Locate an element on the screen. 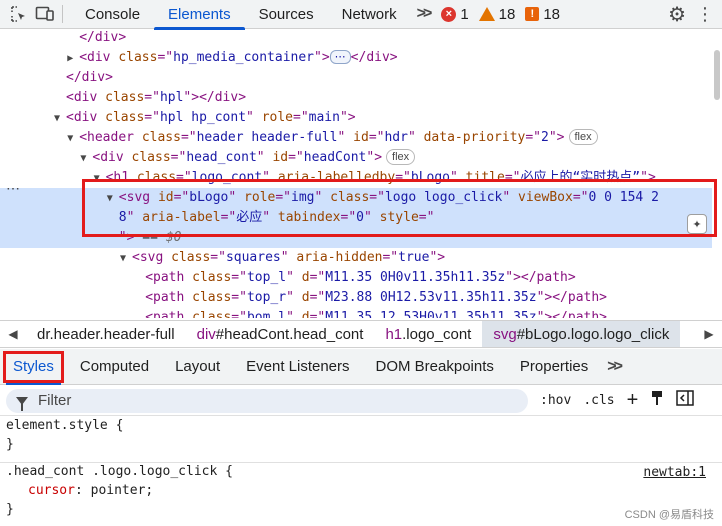 This screenshot has width=722, height=526. dom-node-row: ▶ <div class="hp_media_container"> ⋯ </div> is located at coordinates (356, 58).